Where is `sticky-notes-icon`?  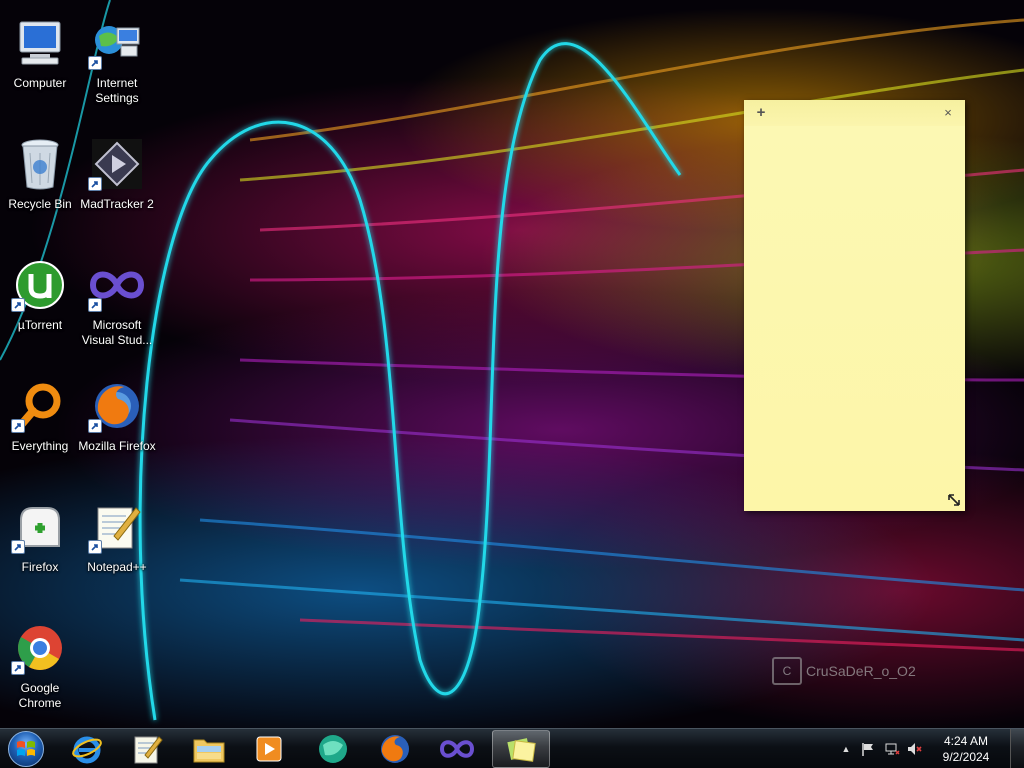
sticky-notes-icon is located at coordinates (521, 750).